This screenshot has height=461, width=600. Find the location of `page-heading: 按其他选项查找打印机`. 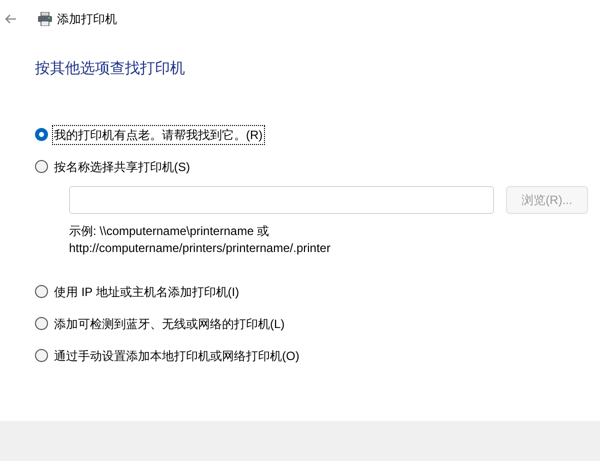

page-heading: 按其他选项查找打印机 is located at coordinates (110, 69).